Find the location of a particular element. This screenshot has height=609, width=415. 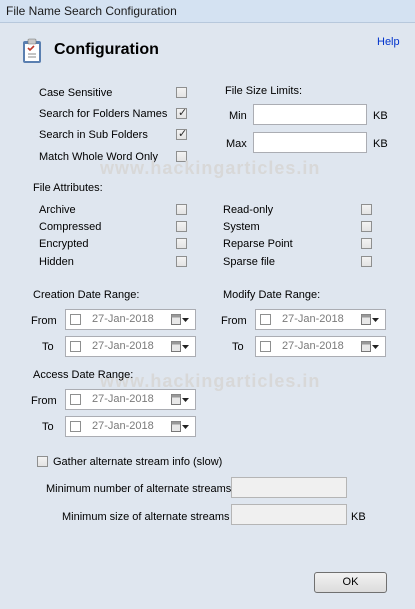

search-sub-folders-checkbox is located at coordinates (181, 133).